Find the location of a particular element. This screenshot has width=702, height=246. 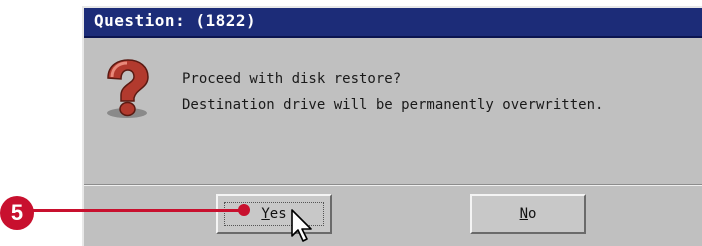

dialog-title: Question: (1822) is located at coordinates (175, 20).